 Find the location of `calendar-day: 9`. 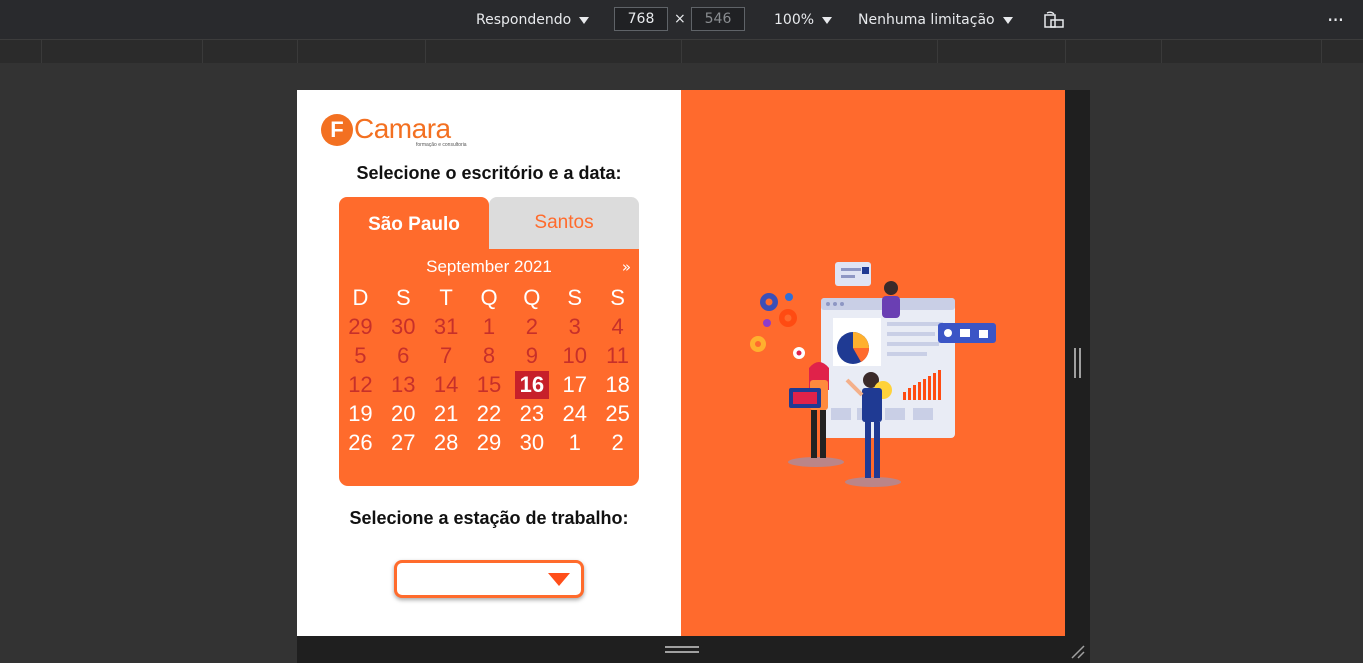

calendar-day: 9 is located at coordinates (531, 355).